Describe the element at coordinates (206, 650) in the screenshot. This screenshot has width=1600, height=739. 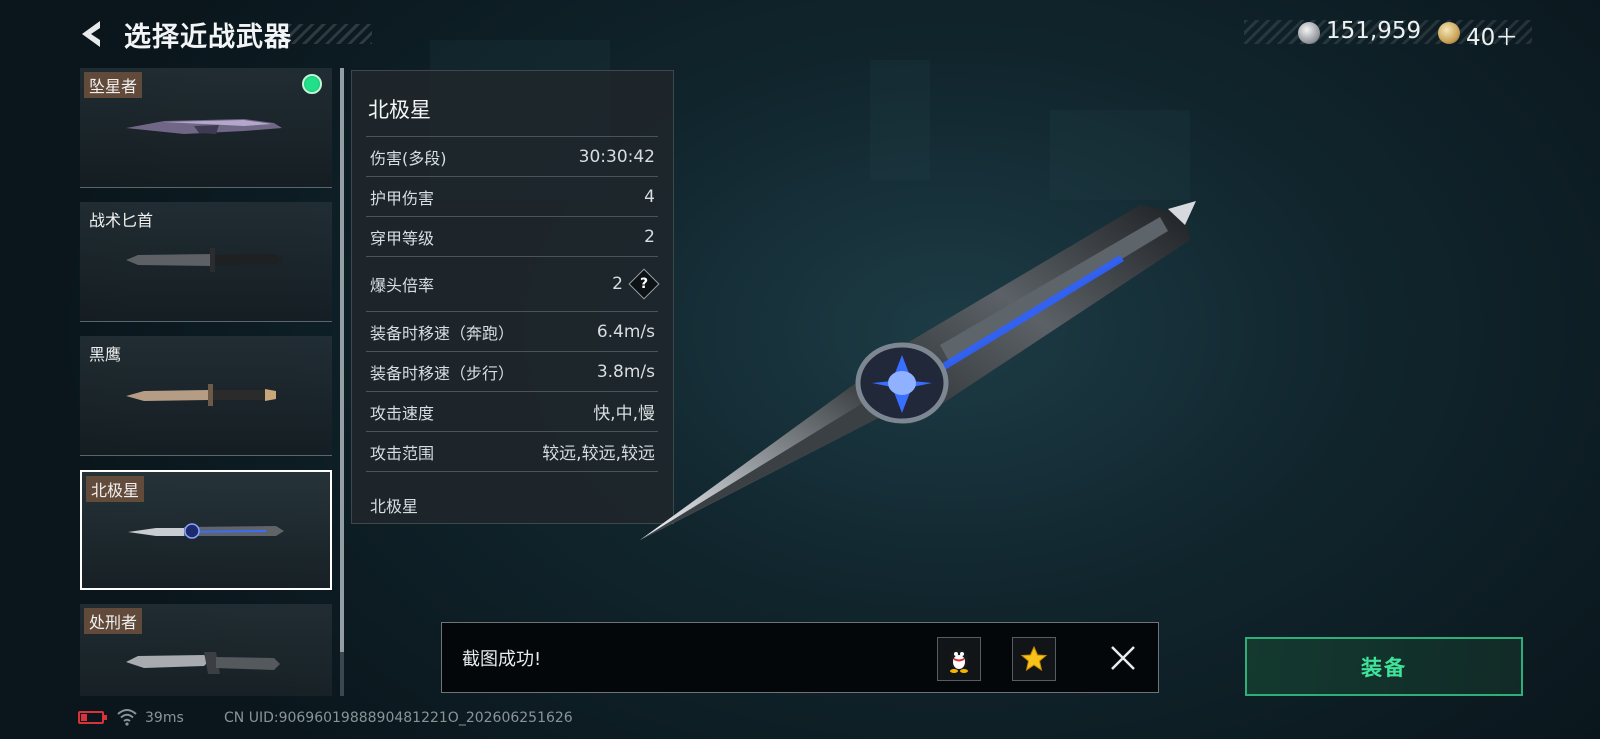
I see `weapon-card-chuxingzhe: 处刑者` at that location.